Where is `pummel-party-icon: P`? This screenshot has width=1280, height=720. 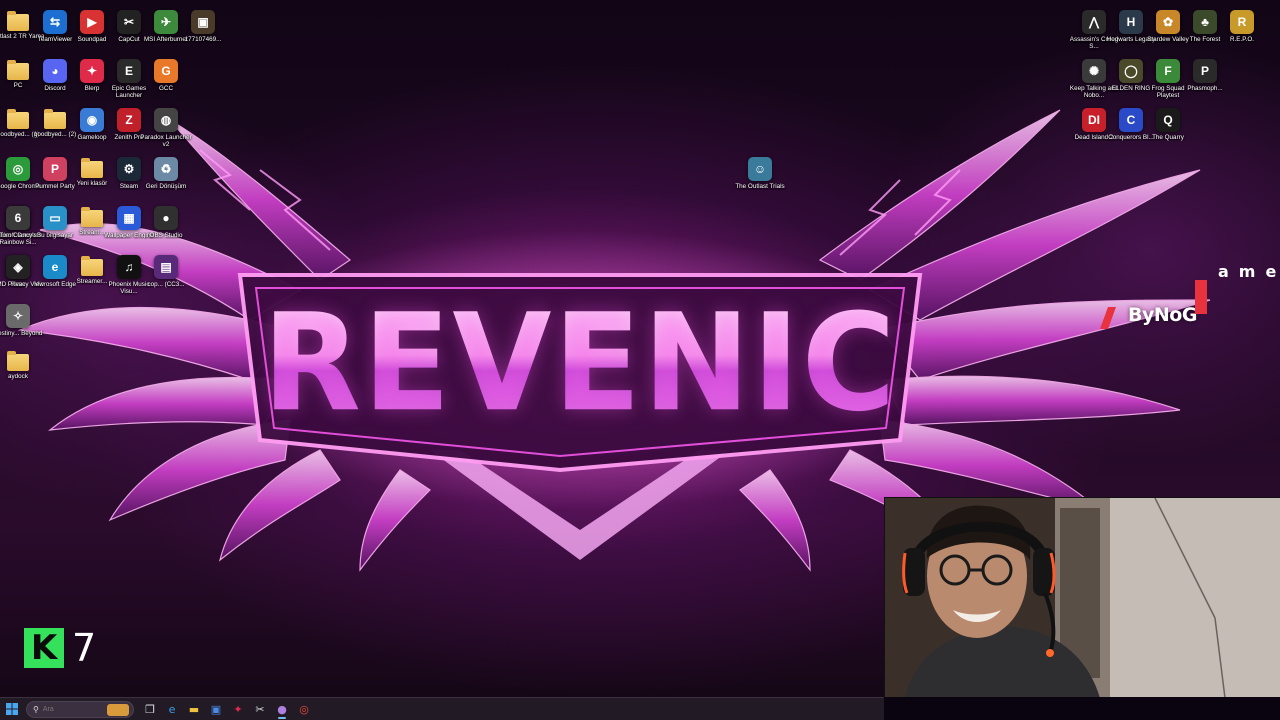 pummel-party-icon: P is located at coordinates (55, 169).